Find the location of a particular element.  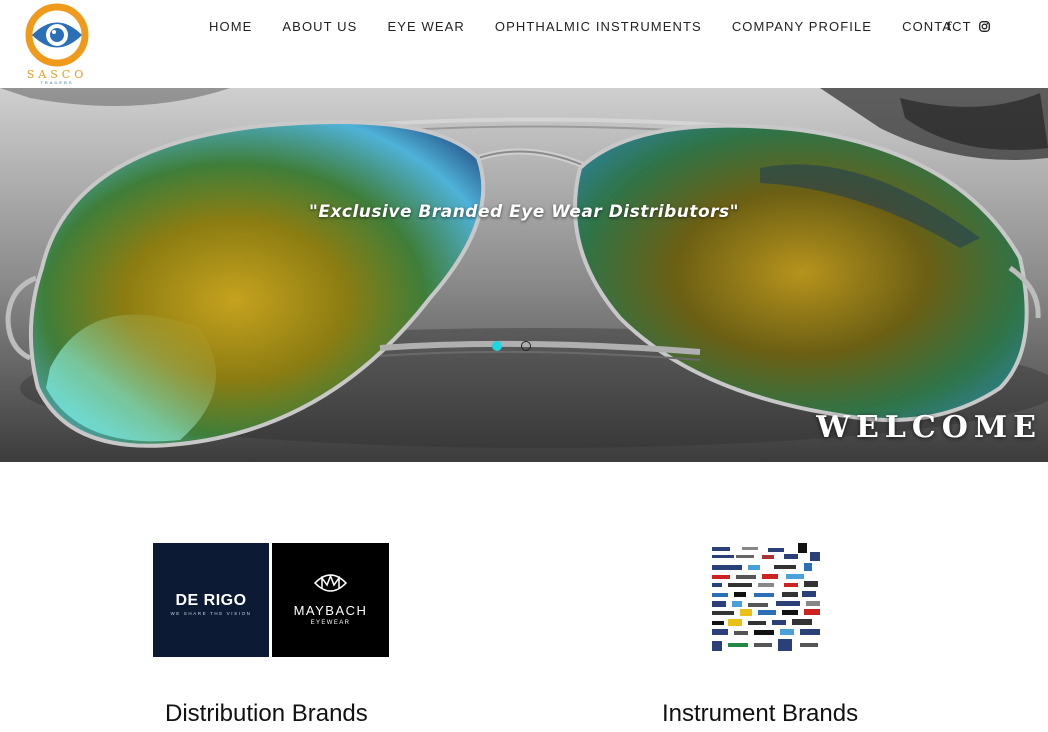

facebook-link: f is located at coordinates (949, 26).